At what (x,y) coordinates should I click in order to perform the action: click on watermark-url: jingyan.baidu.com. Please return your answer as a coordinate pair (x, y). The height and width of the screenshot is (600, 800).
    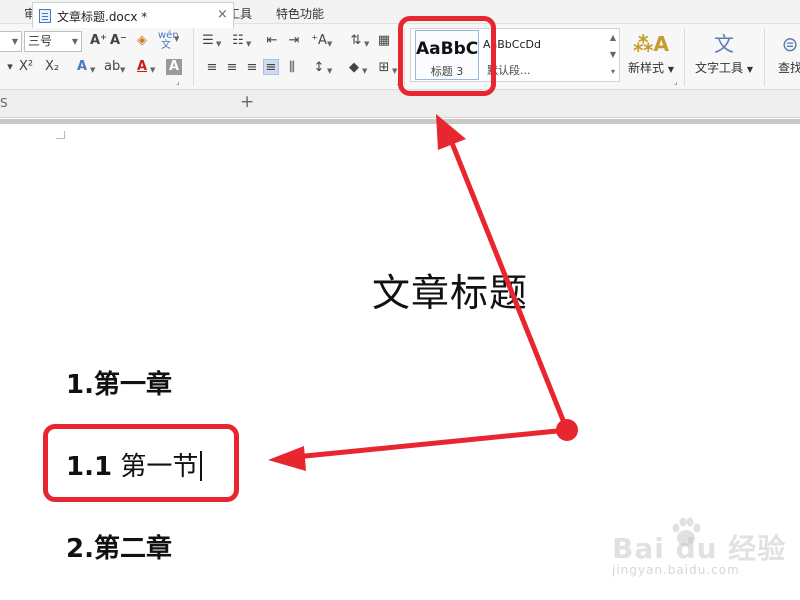
    Looking at the image, I should click on (676, 570).